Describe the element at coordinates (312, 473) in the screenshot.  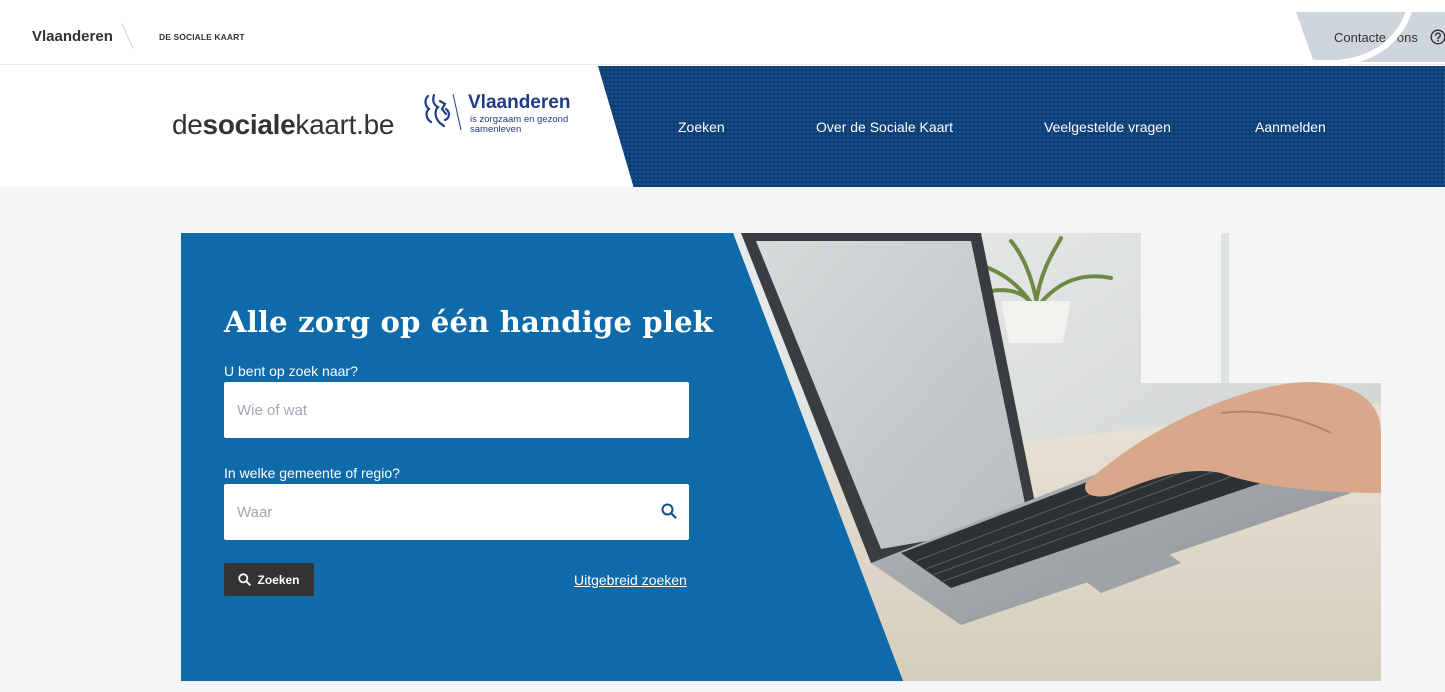
I see `where-label: In welke gemeente of regio?` at that location.